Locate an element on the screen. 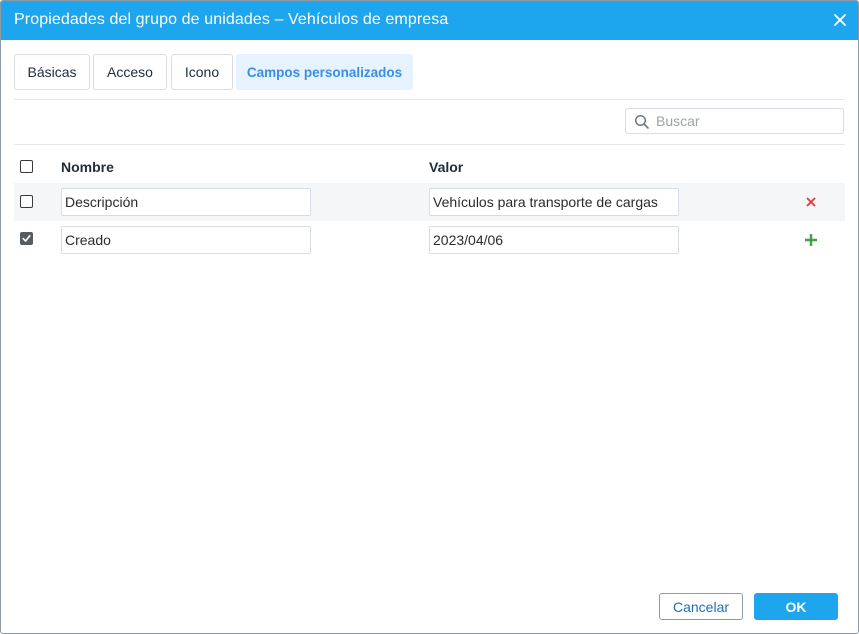 This screenshot has width=859, height=634. search-icon is located at coordinates (641, 121).